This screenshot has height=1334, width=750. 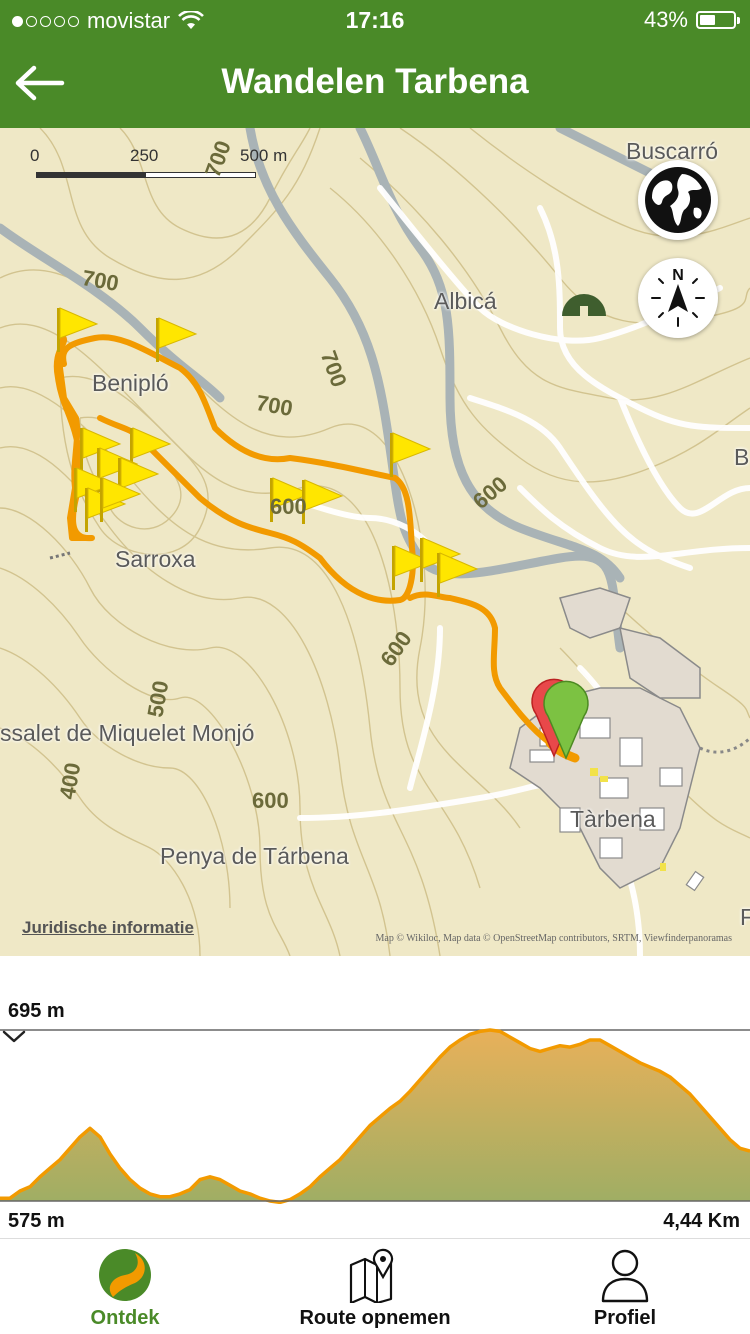 What do you see at coordinates (665, 19) in the screenshot?
I see `battery-percent: 43%` at bounding box center [665, 19].